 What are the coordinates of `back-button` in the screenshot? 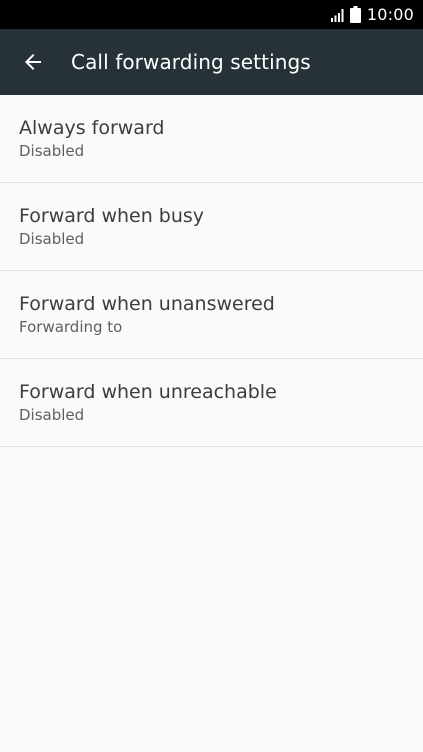 It's located at (33, 62).